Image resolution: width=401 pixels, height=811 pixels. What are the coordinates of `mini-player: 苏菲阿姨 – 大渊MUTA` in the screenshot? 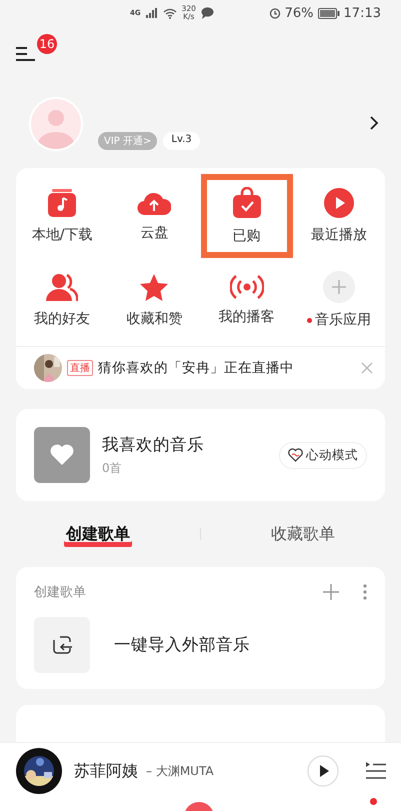 It's located at (200, 770).